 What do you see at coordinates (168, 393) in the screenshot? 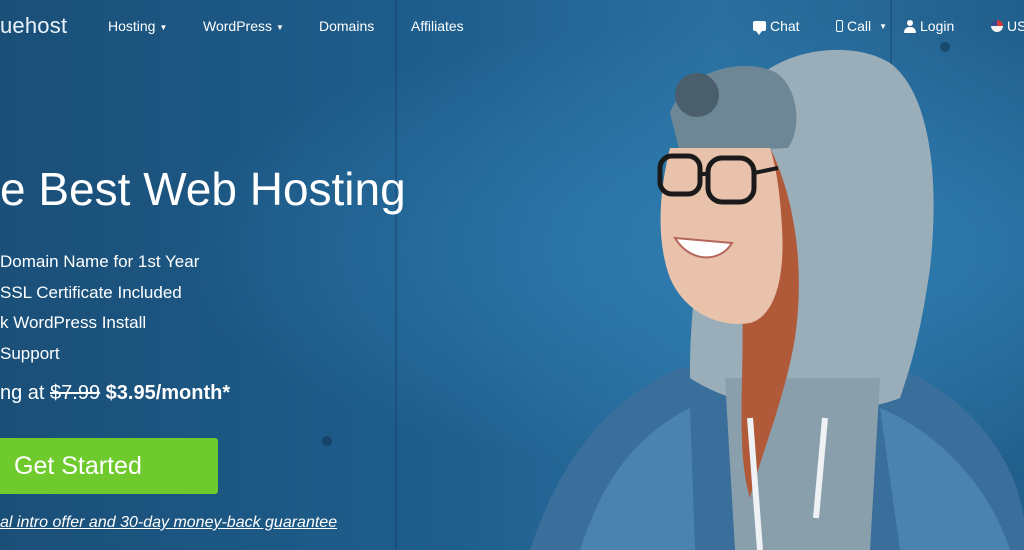
I see `current-price: $3.95/month*` at bounding box center [168, 393].